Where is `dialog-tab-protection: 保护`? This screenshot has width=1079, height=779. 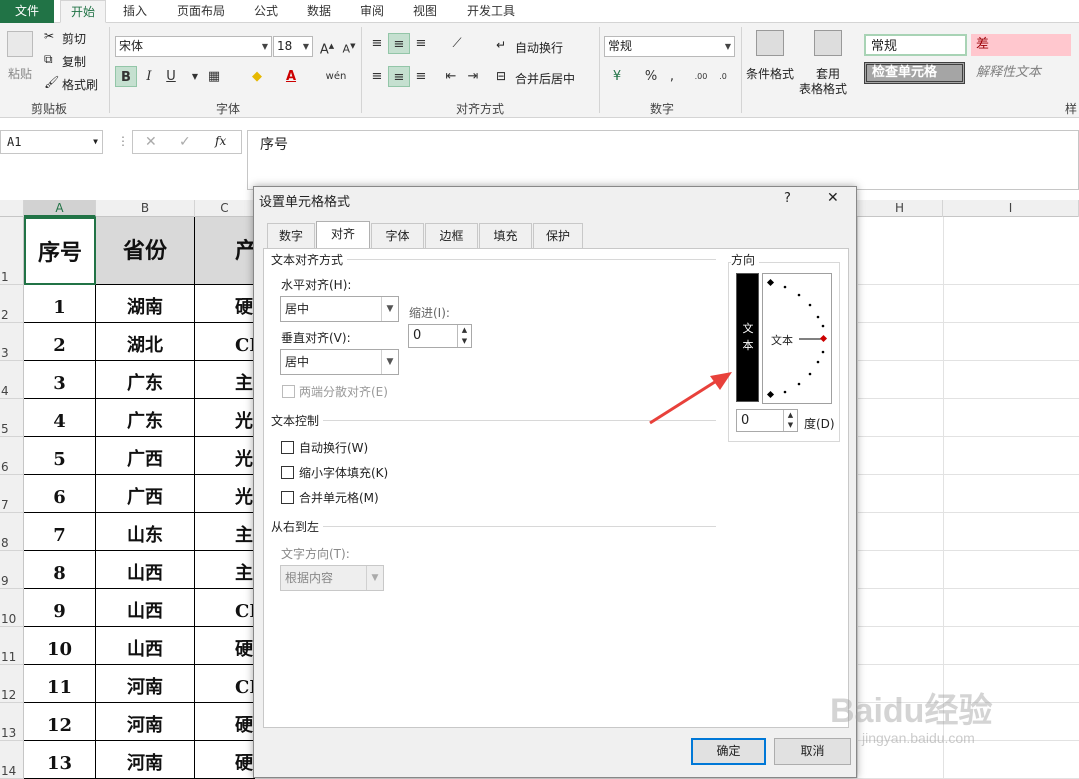
dialog-tab-protection: 保护 is located at coordinates (558, 235).